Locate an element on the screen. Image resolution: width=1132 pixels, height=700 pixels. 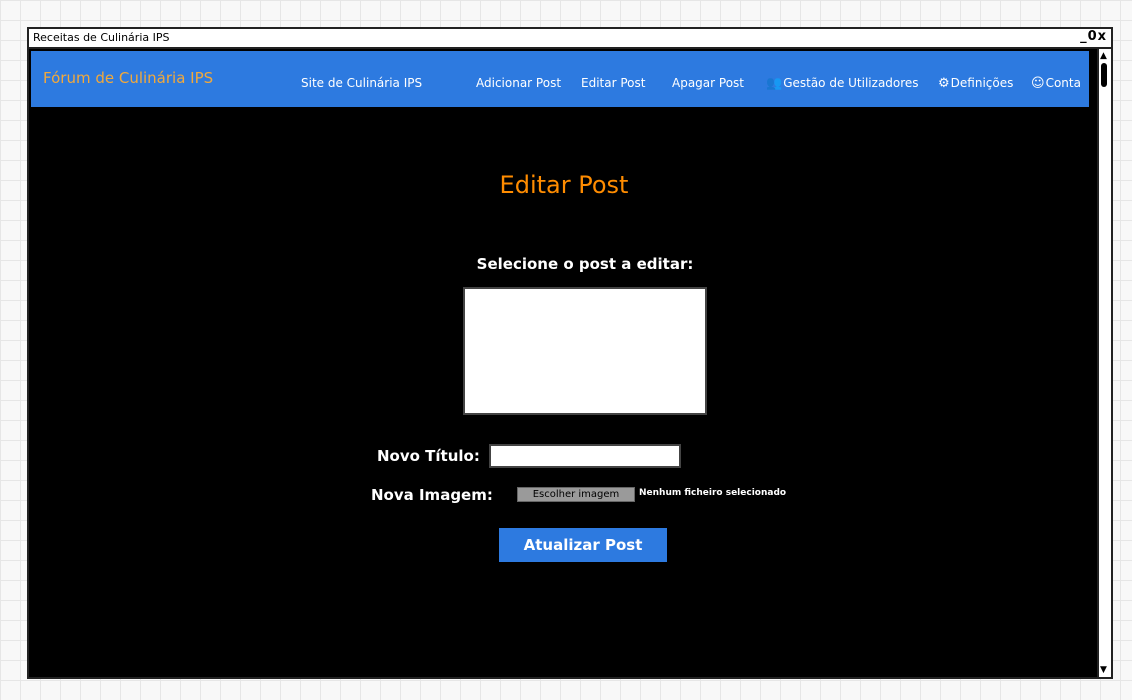
nav-link-account-label: Conta is located at coordinates (1063, 83).